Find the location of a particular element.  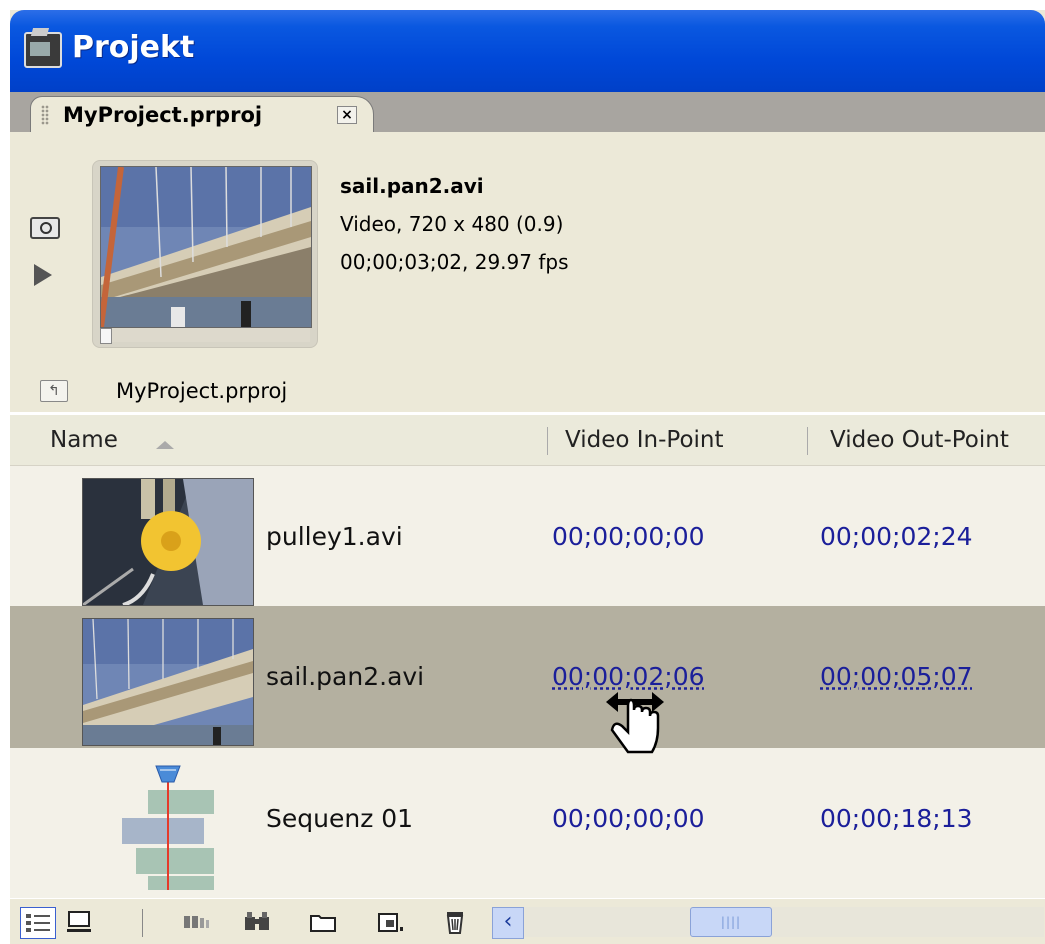

new-bin-icon is located at coordinates (323, 922).